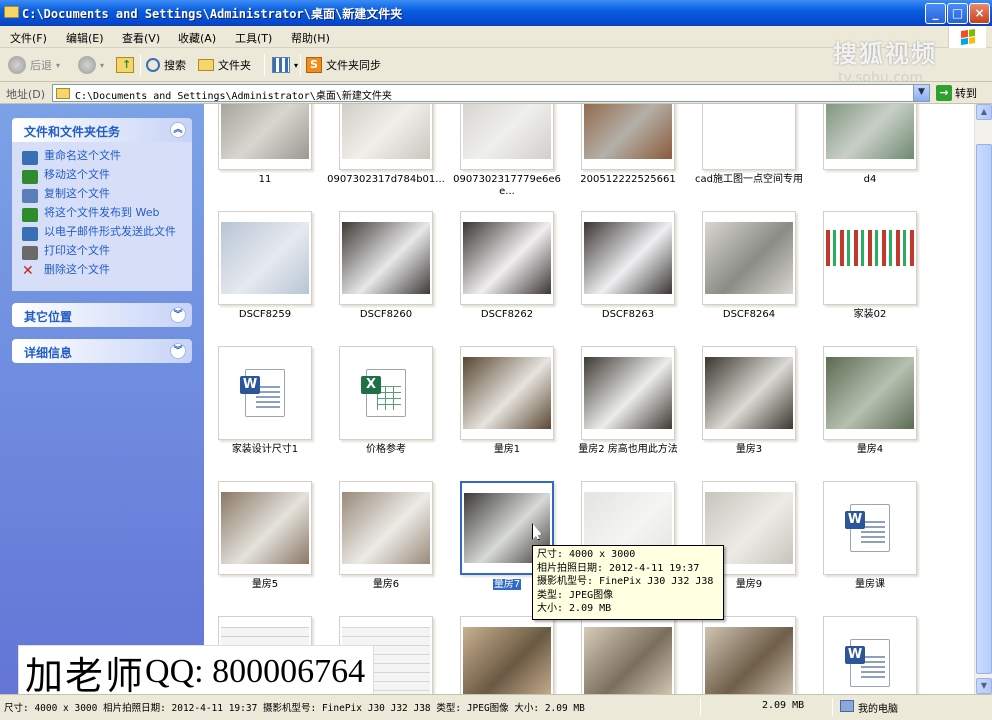  What do you see at coordinates (870, 179) in the screenshot?
I see `file-name: d4` at bounding box center [870, 179].